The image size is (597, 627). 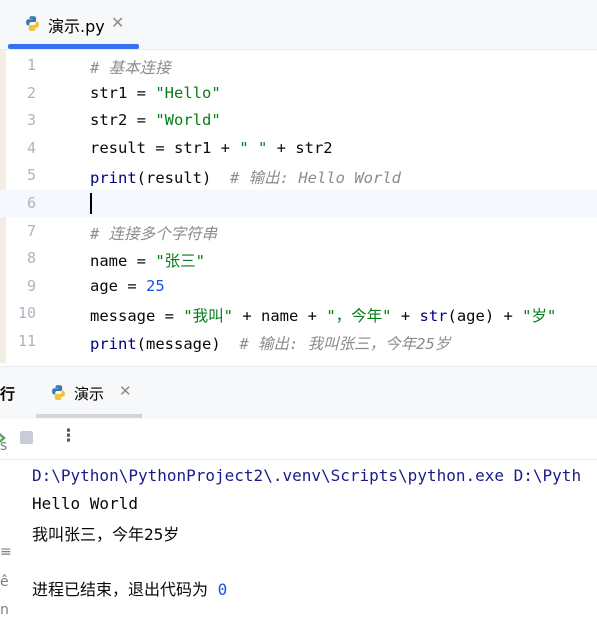 I want to click on code-token: (result), so click(x=183, y=178).